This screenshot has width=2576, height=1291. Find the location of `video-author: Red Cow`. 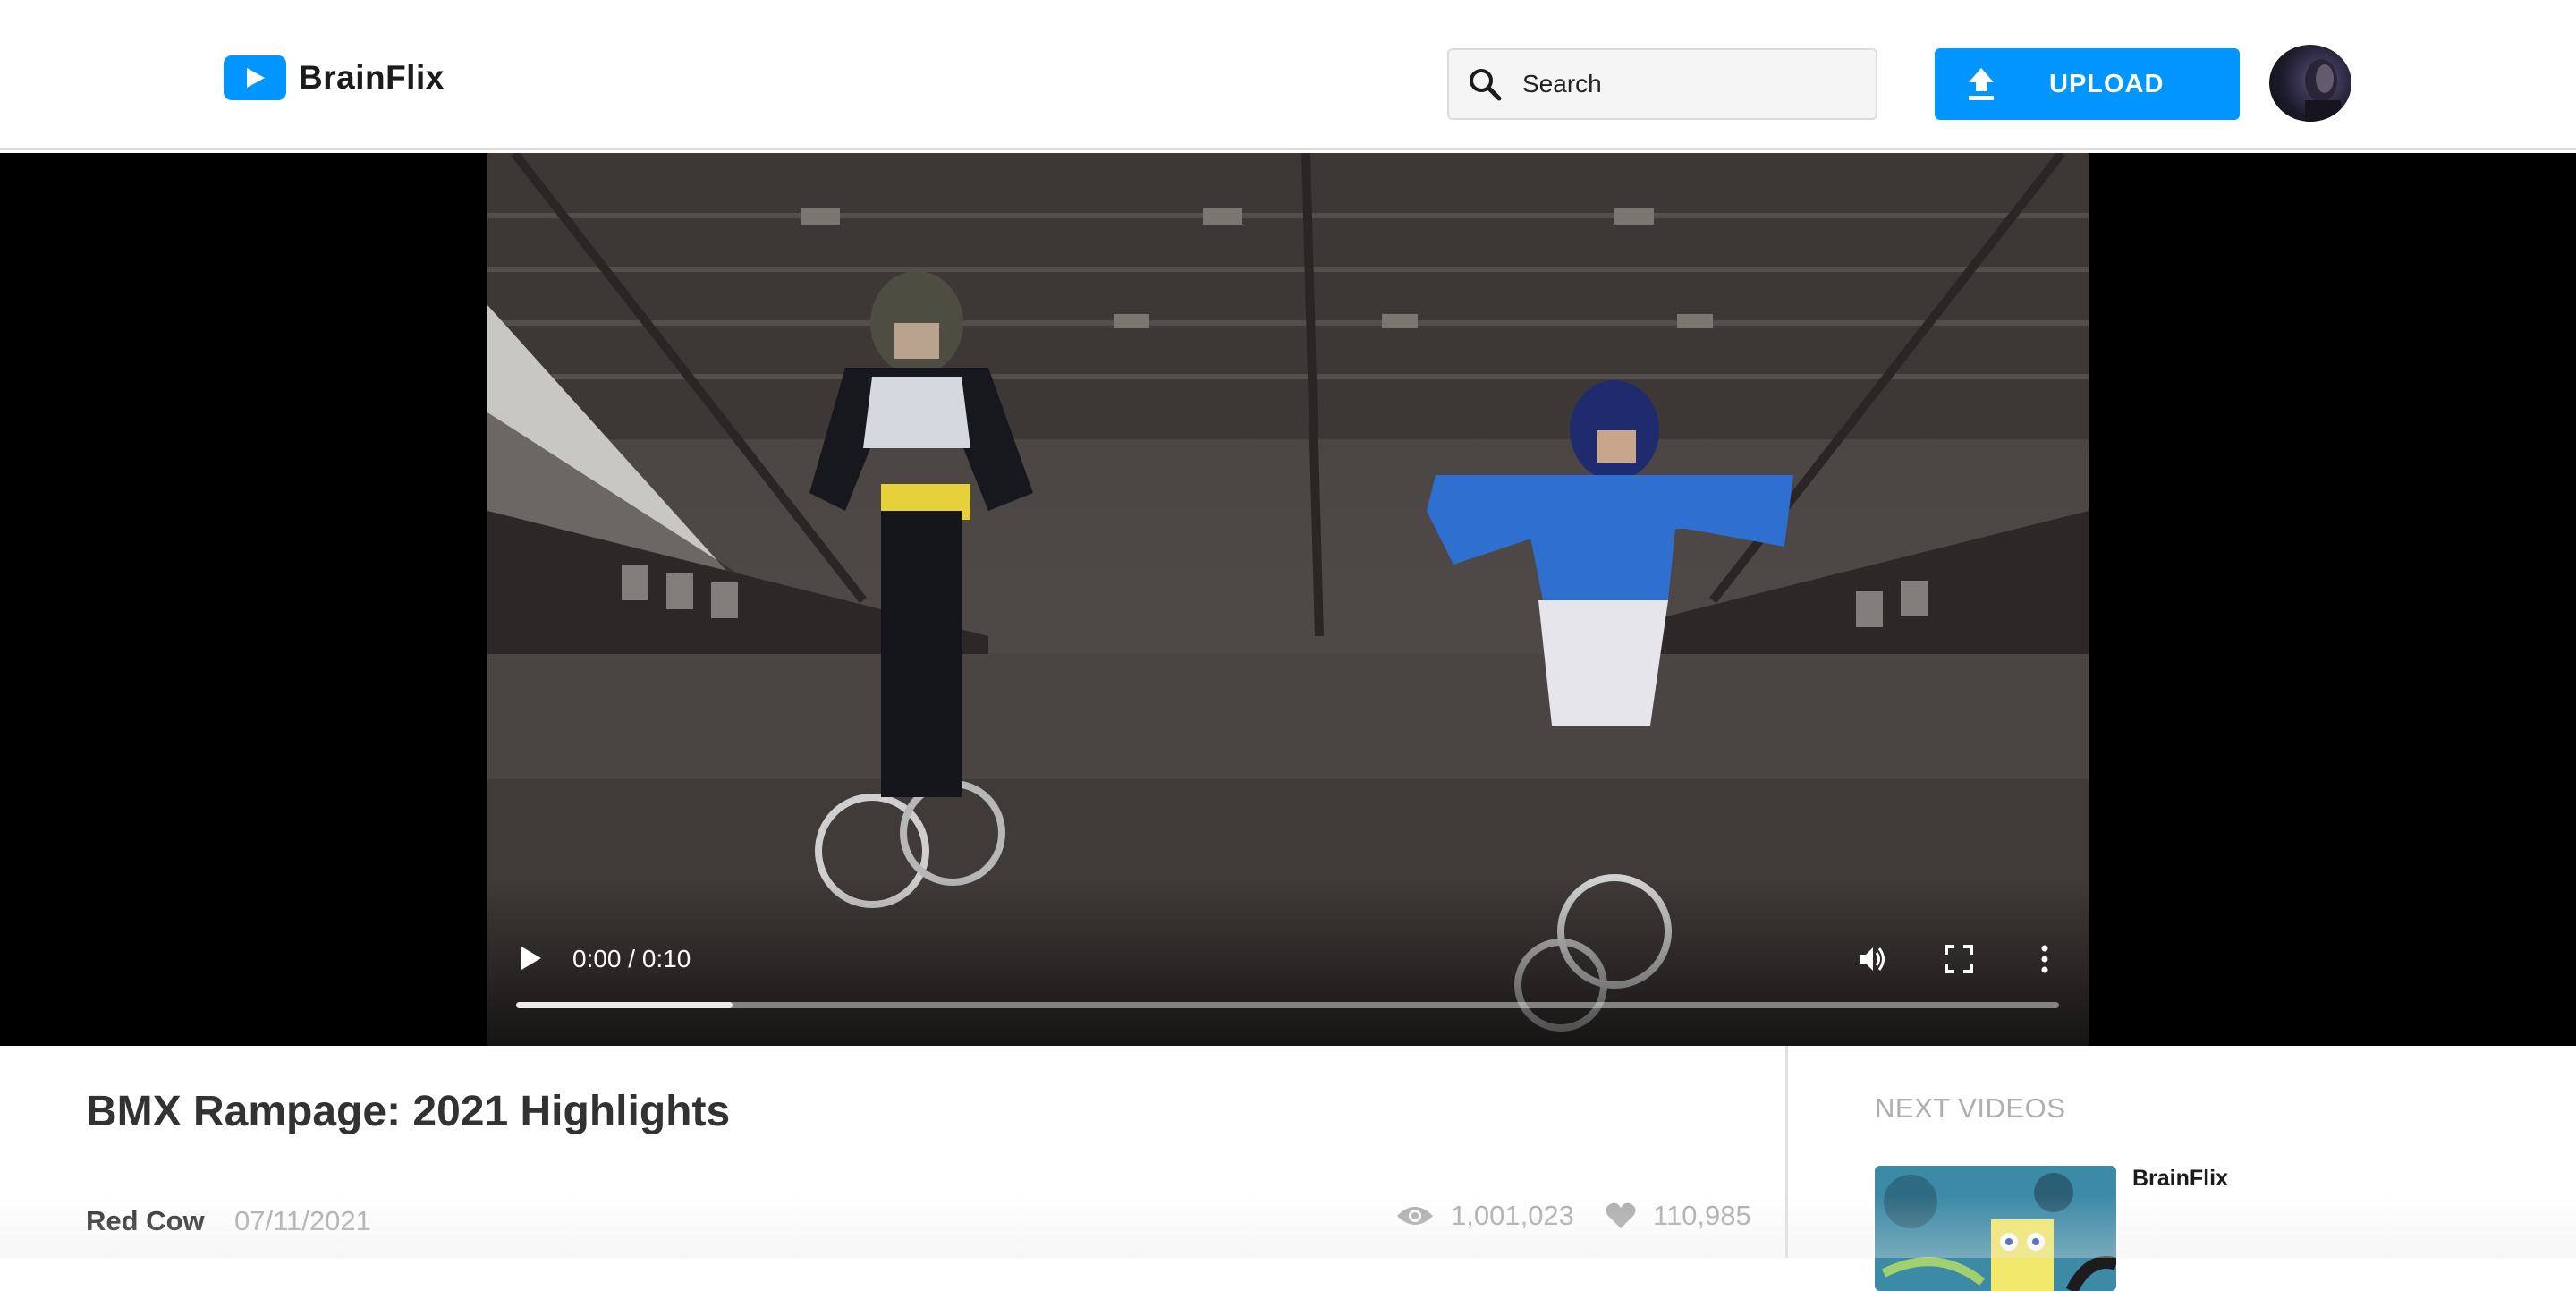

video-author: Red Cow is located at coordinates (145, 1220).